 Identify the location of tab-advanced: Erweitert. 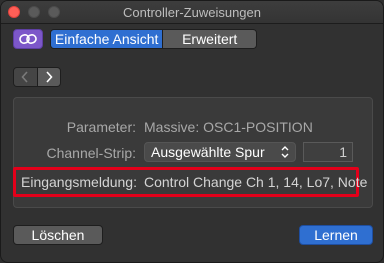
(209, 39).